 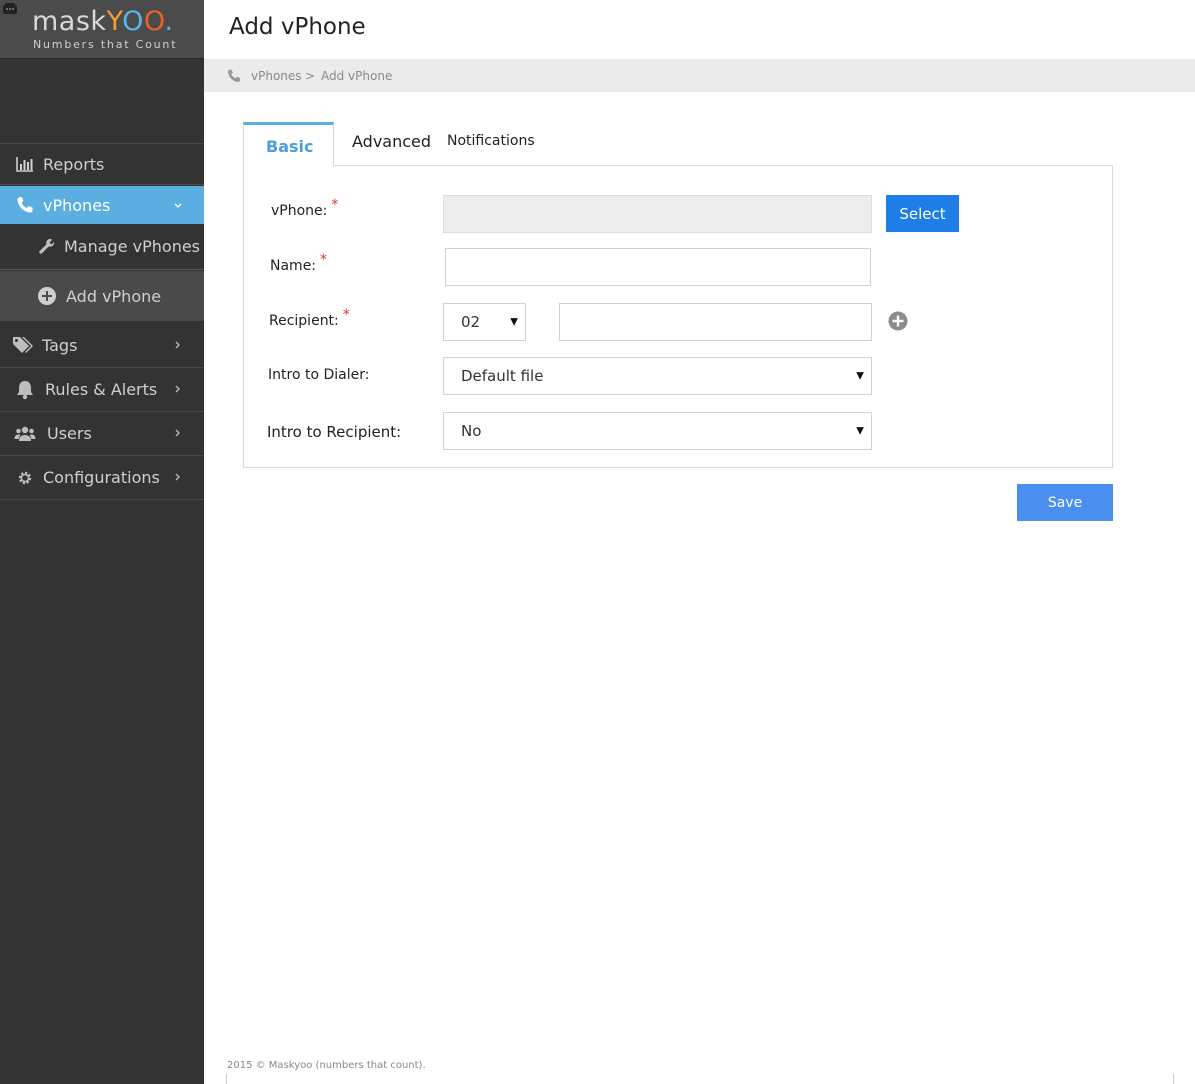 I want to click on sidebar-item-tags: Tags, so click(x=102, y=345).